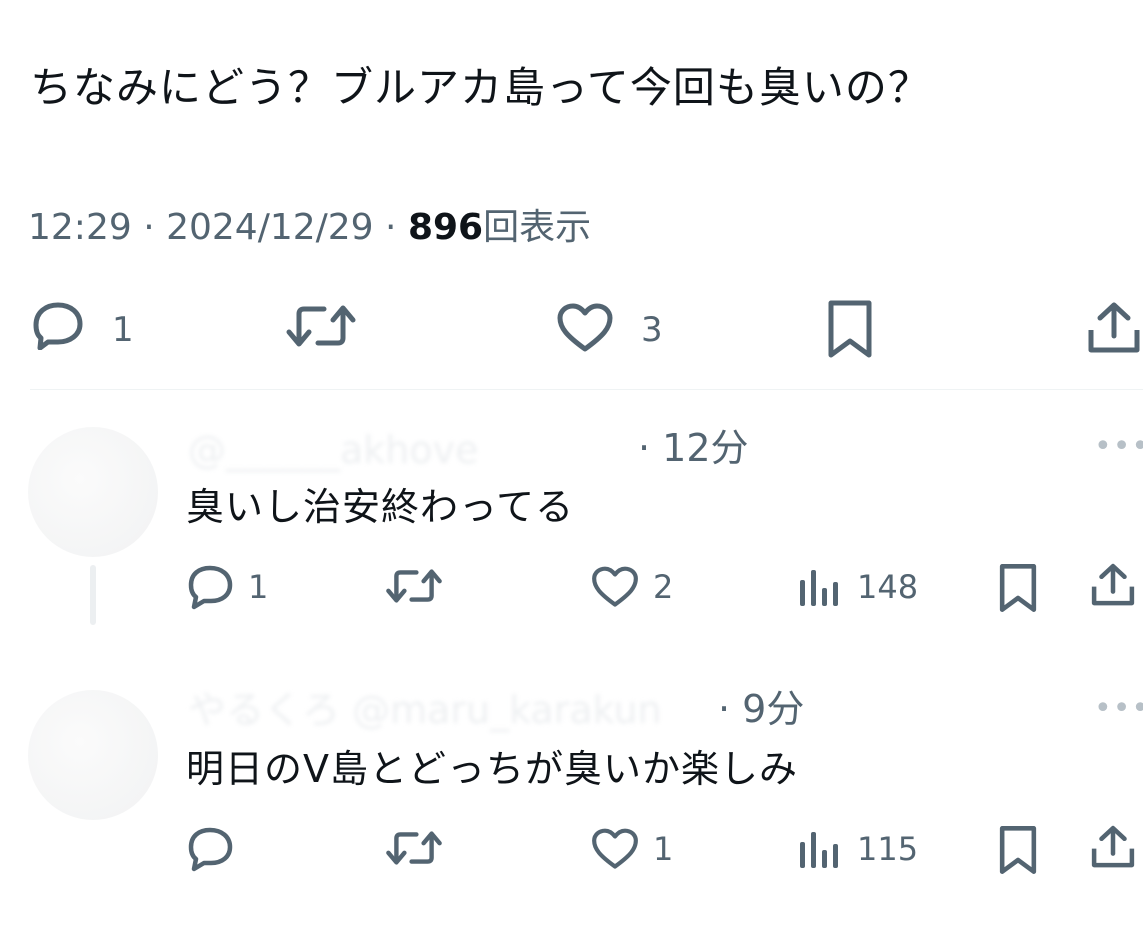  I want to click on view-count: 115, so click(888, 849).